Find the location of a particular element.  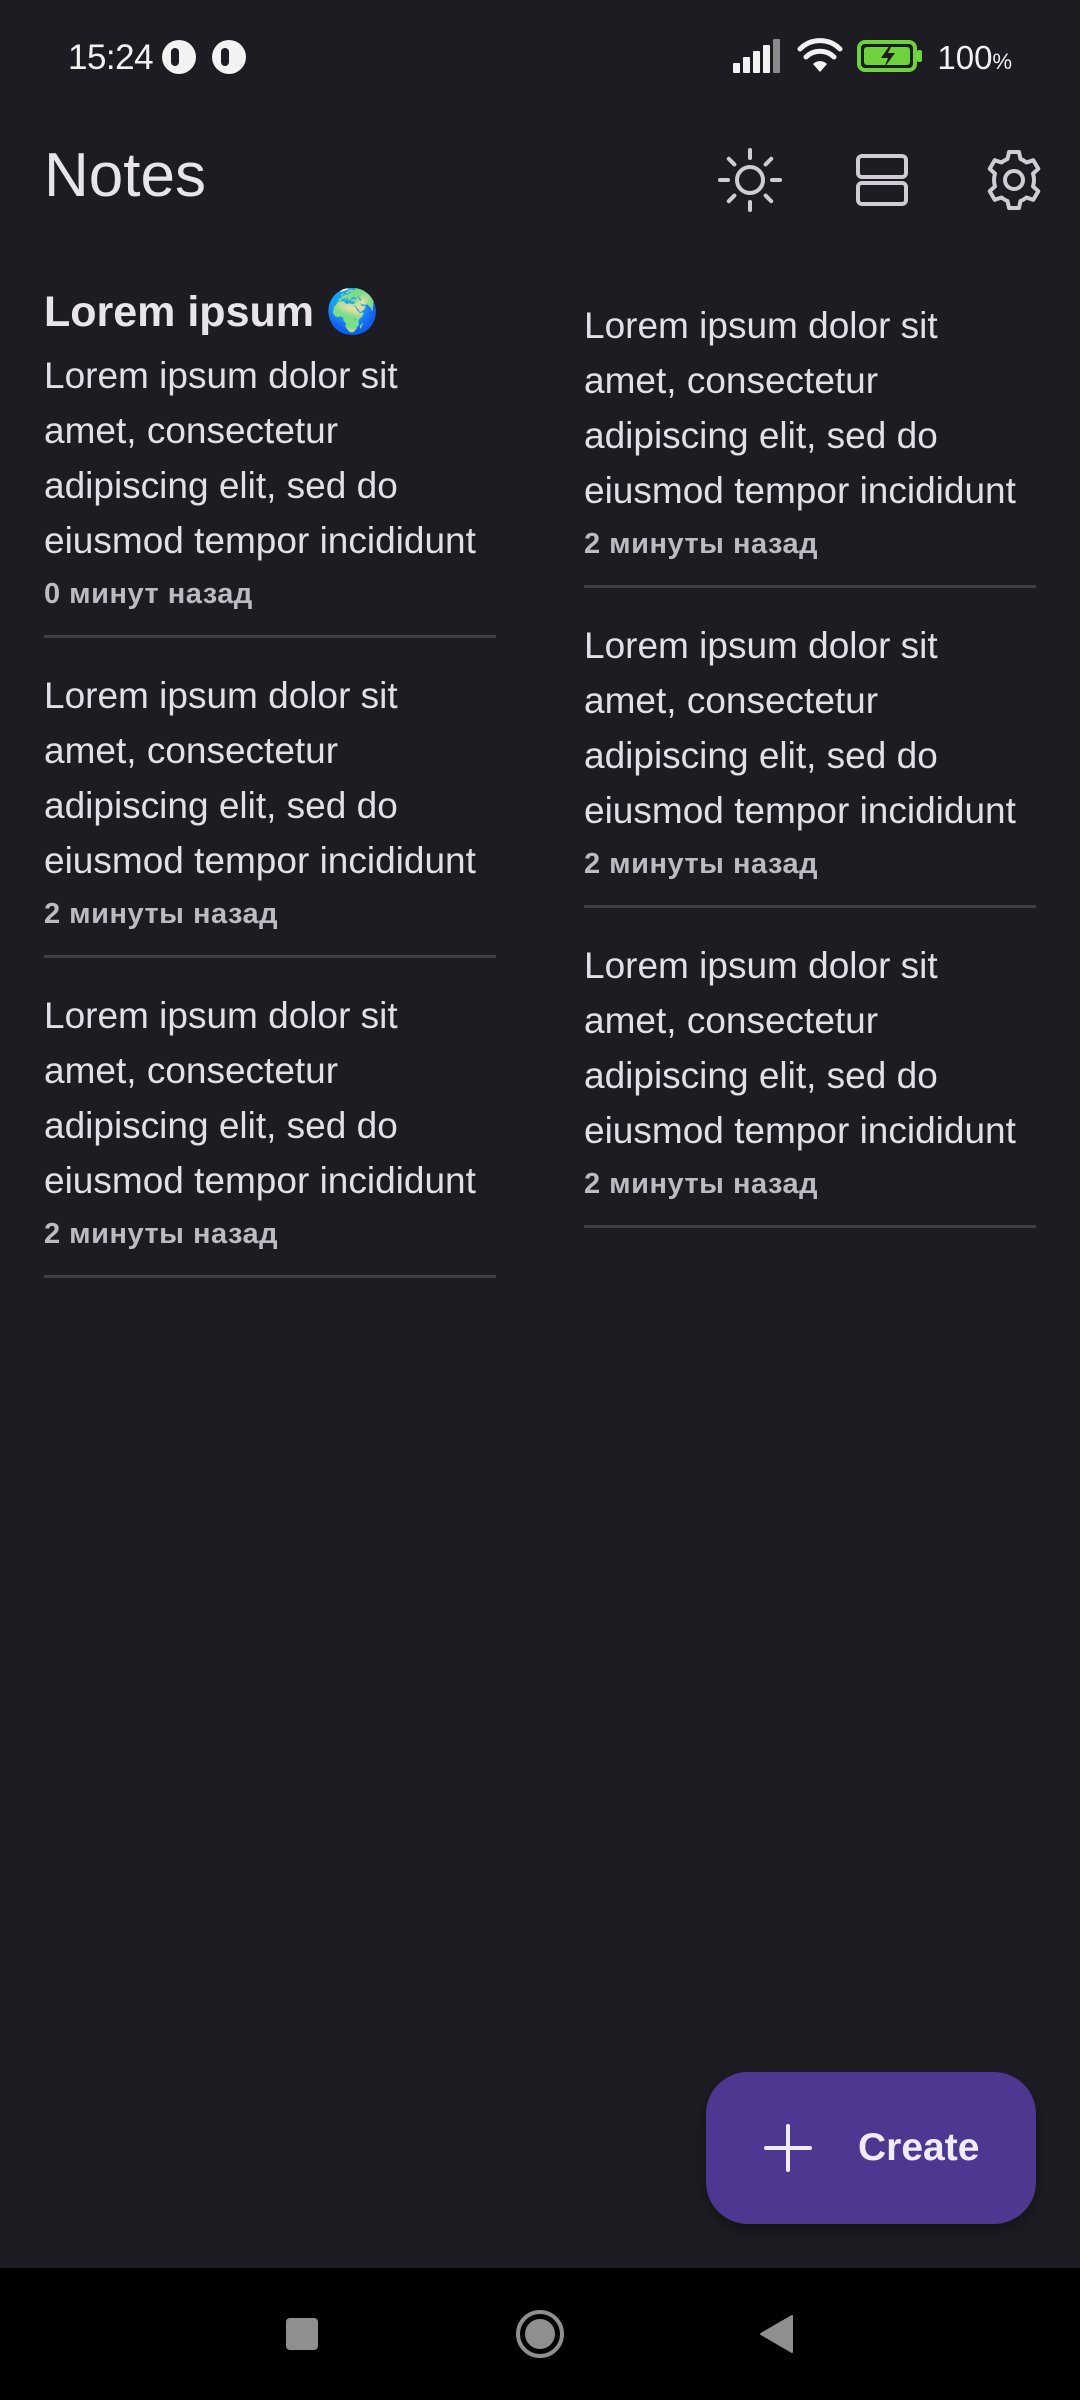

status-indicators: 100% is located at coordinates (872, 58).